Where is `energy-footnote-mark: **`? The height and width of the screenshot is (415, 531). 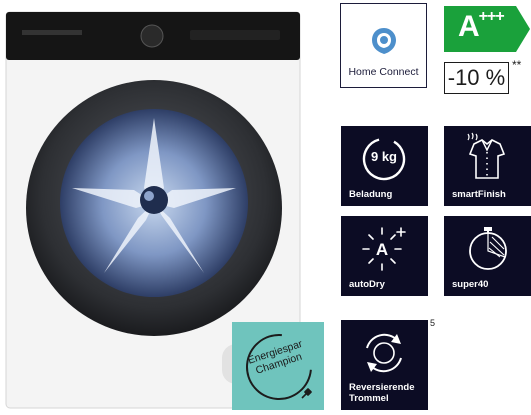
energy-footnote-mark: ** is located at coordinates (517, 65).